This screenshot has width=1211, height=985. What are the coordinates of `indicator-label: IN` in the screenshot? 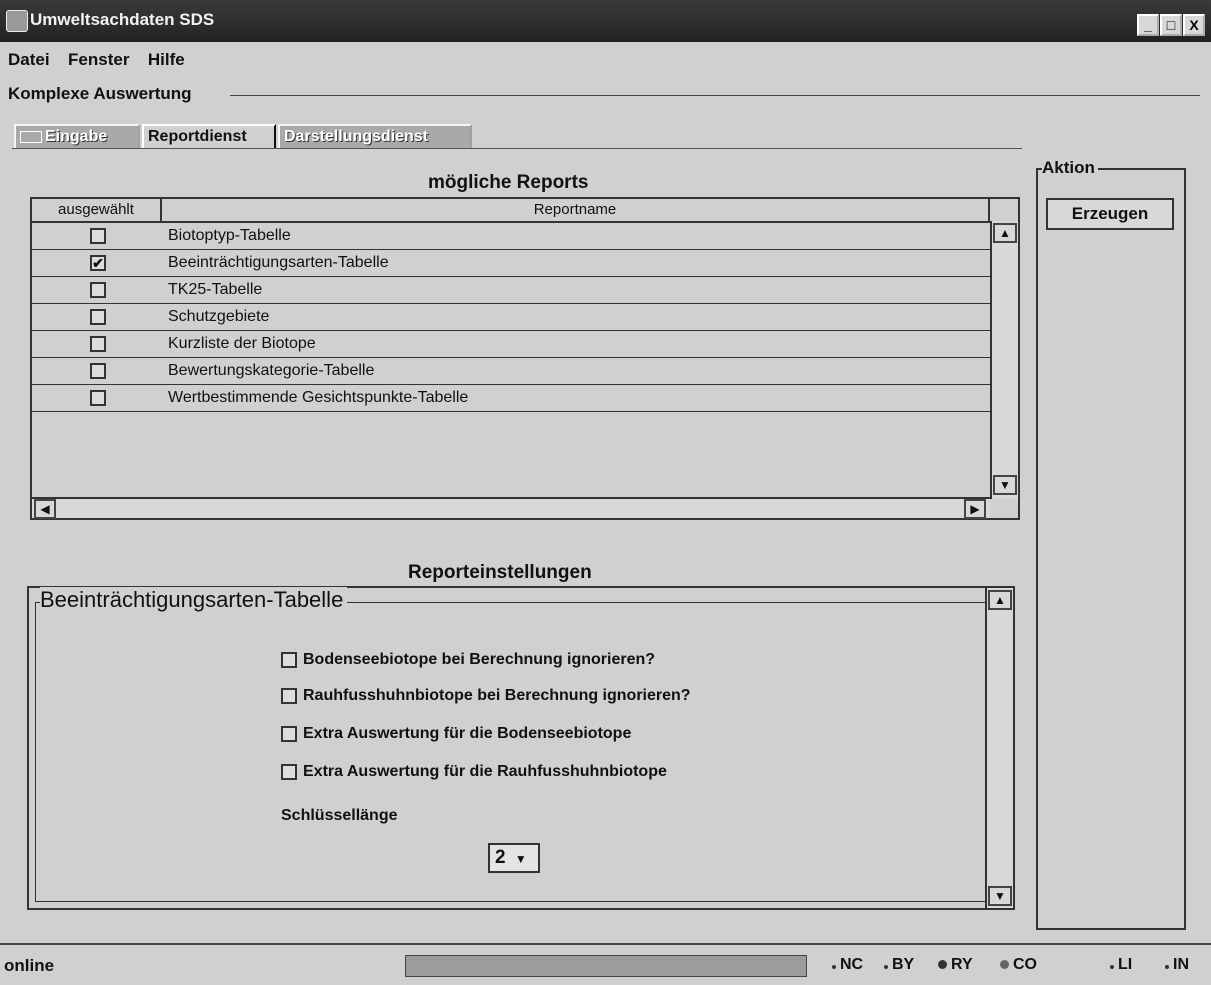 It's located at (1181, 964).